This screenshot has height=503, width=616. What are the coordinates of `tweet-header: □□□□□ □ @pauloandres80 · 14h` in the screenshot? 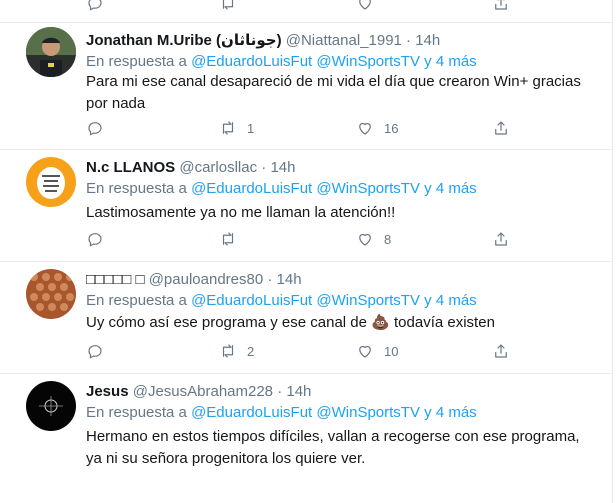 It's located at (194, 280).